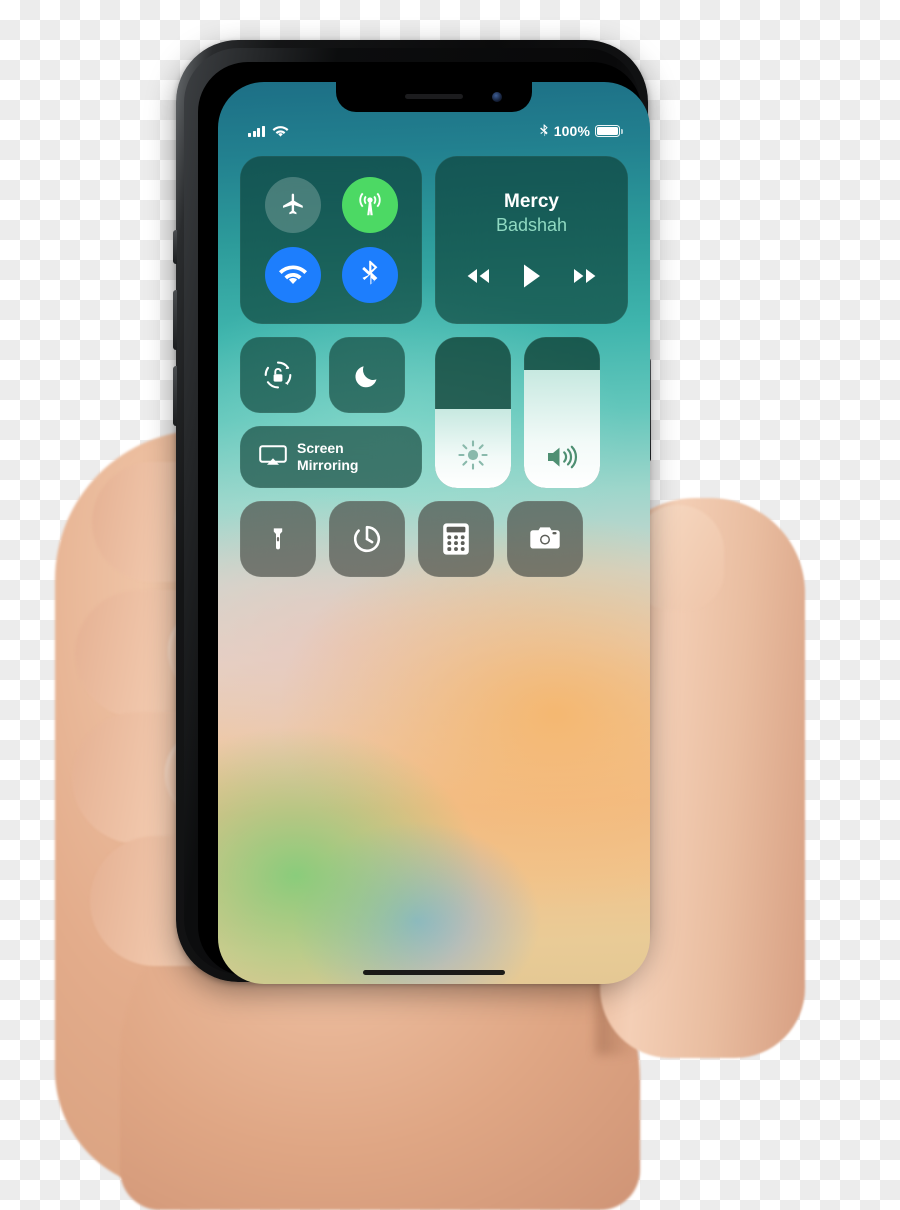 The width and height of the screenshot is (900, 1210). Describe the element at coordinates (531, 202) in the screenshot. I see `track-title: Mercy` at that location.